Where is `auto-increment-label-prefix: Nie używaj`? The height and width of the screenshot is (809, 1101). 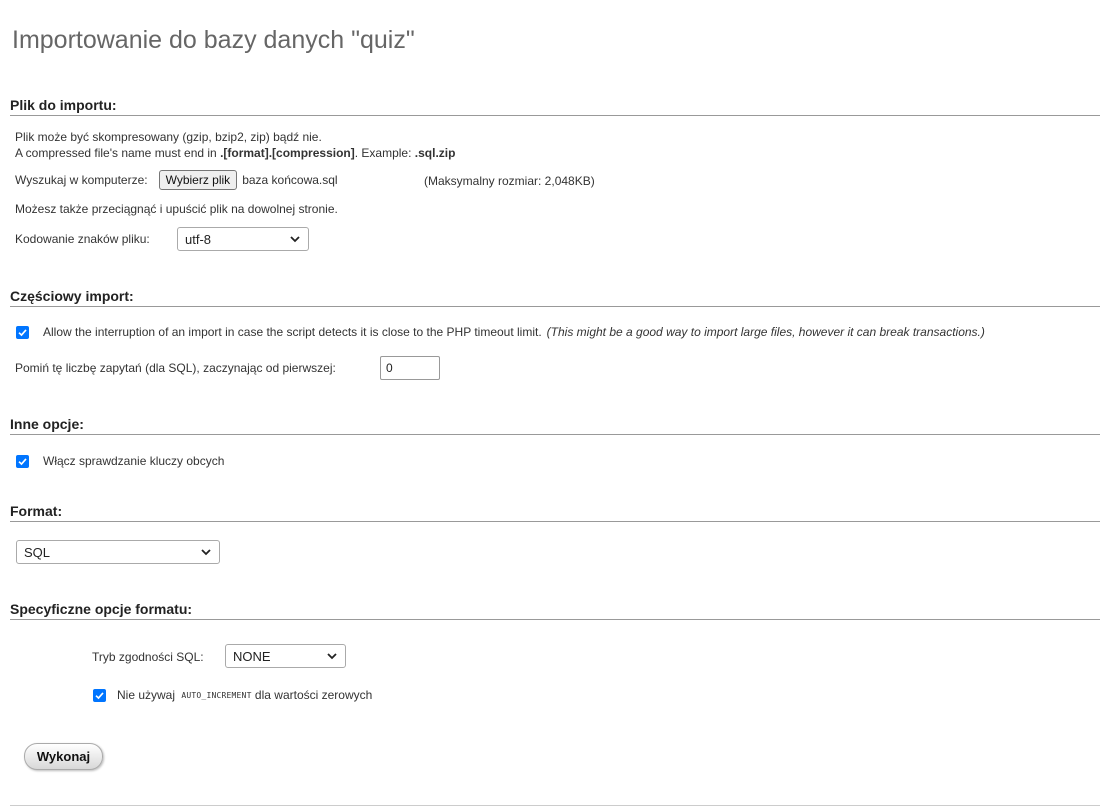 auto-increment-label-prefix: Nie używaj is located at coordinates (147, 695).